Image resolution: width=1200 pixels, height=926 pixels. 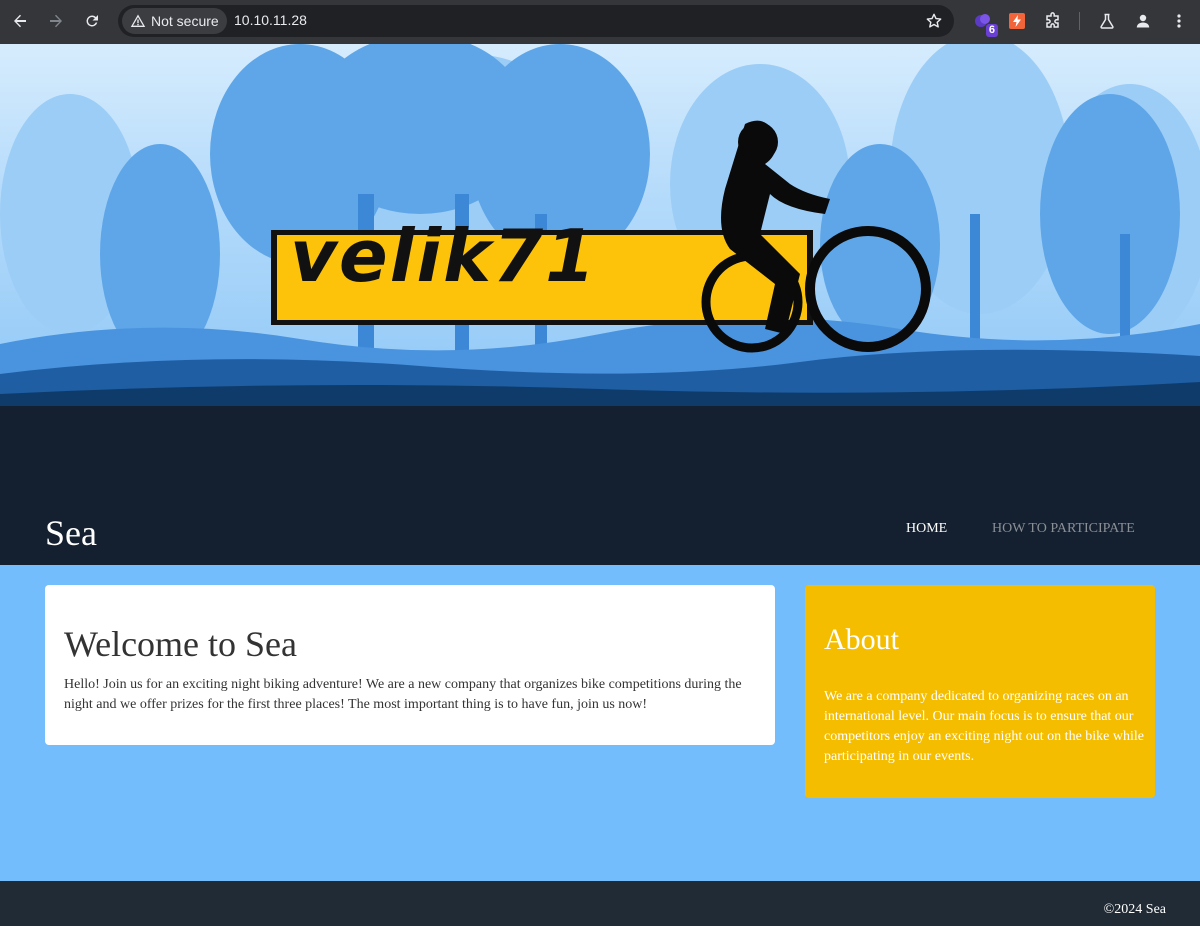 What do you see at coordinates (1134, 909) in the screenshot?
I see `copyright-text: ©2024 Sea` at bounding box center [1134, 909].